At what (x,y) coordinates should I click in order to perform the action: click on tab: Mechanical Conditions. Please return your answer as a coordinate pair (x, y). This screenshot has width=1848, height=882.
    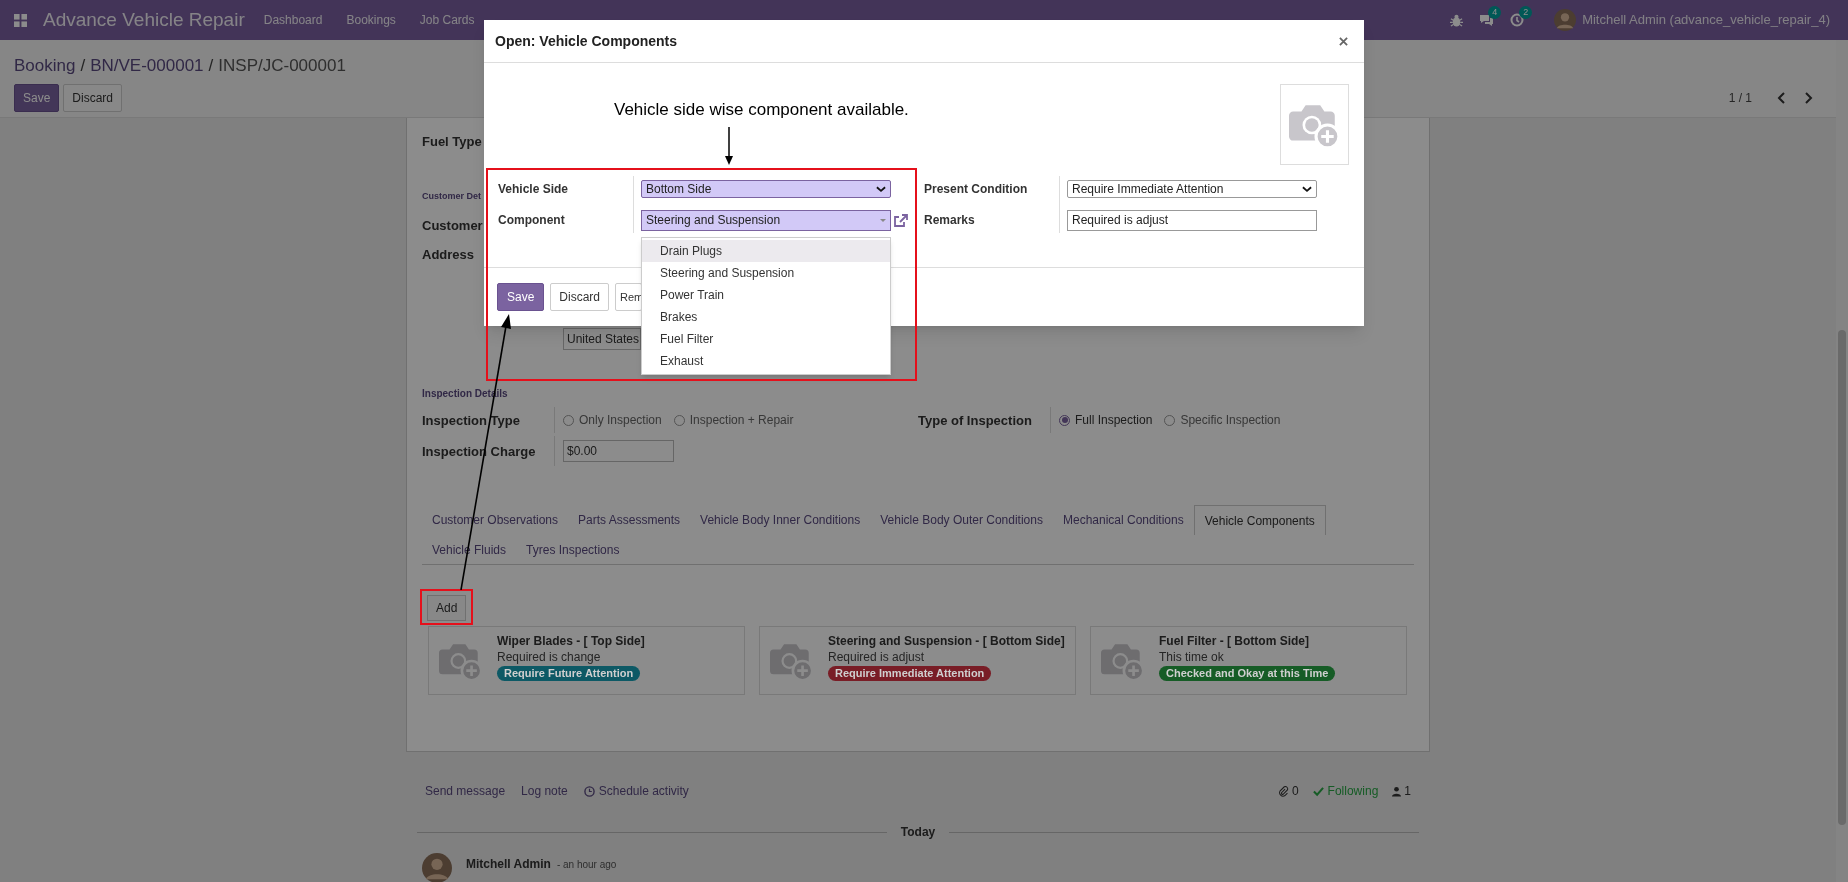
    Looking at the image, I should click on (1123, 520).